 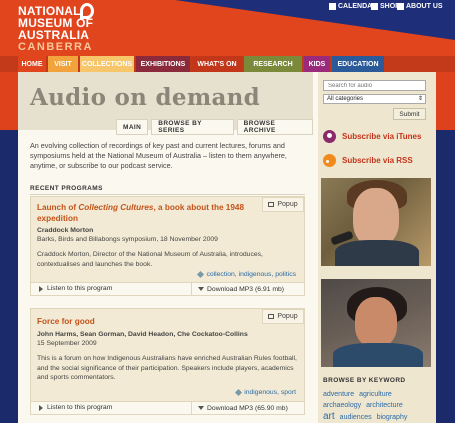 What do you see at coordinates (329, 160) in the screenshot?
I see `rss-icon` at bounding box center [329, 160].